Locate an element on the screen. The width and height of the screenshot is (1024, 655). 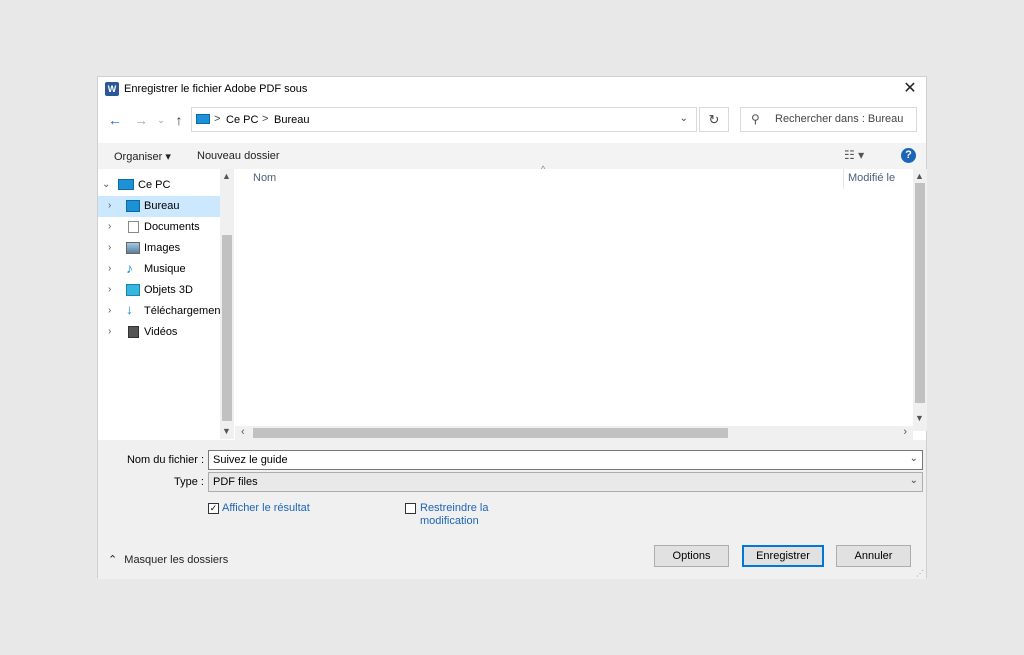
hide-folders-toggle: ⌃ Masquer les dossiers is located at coordinates (168, 559).